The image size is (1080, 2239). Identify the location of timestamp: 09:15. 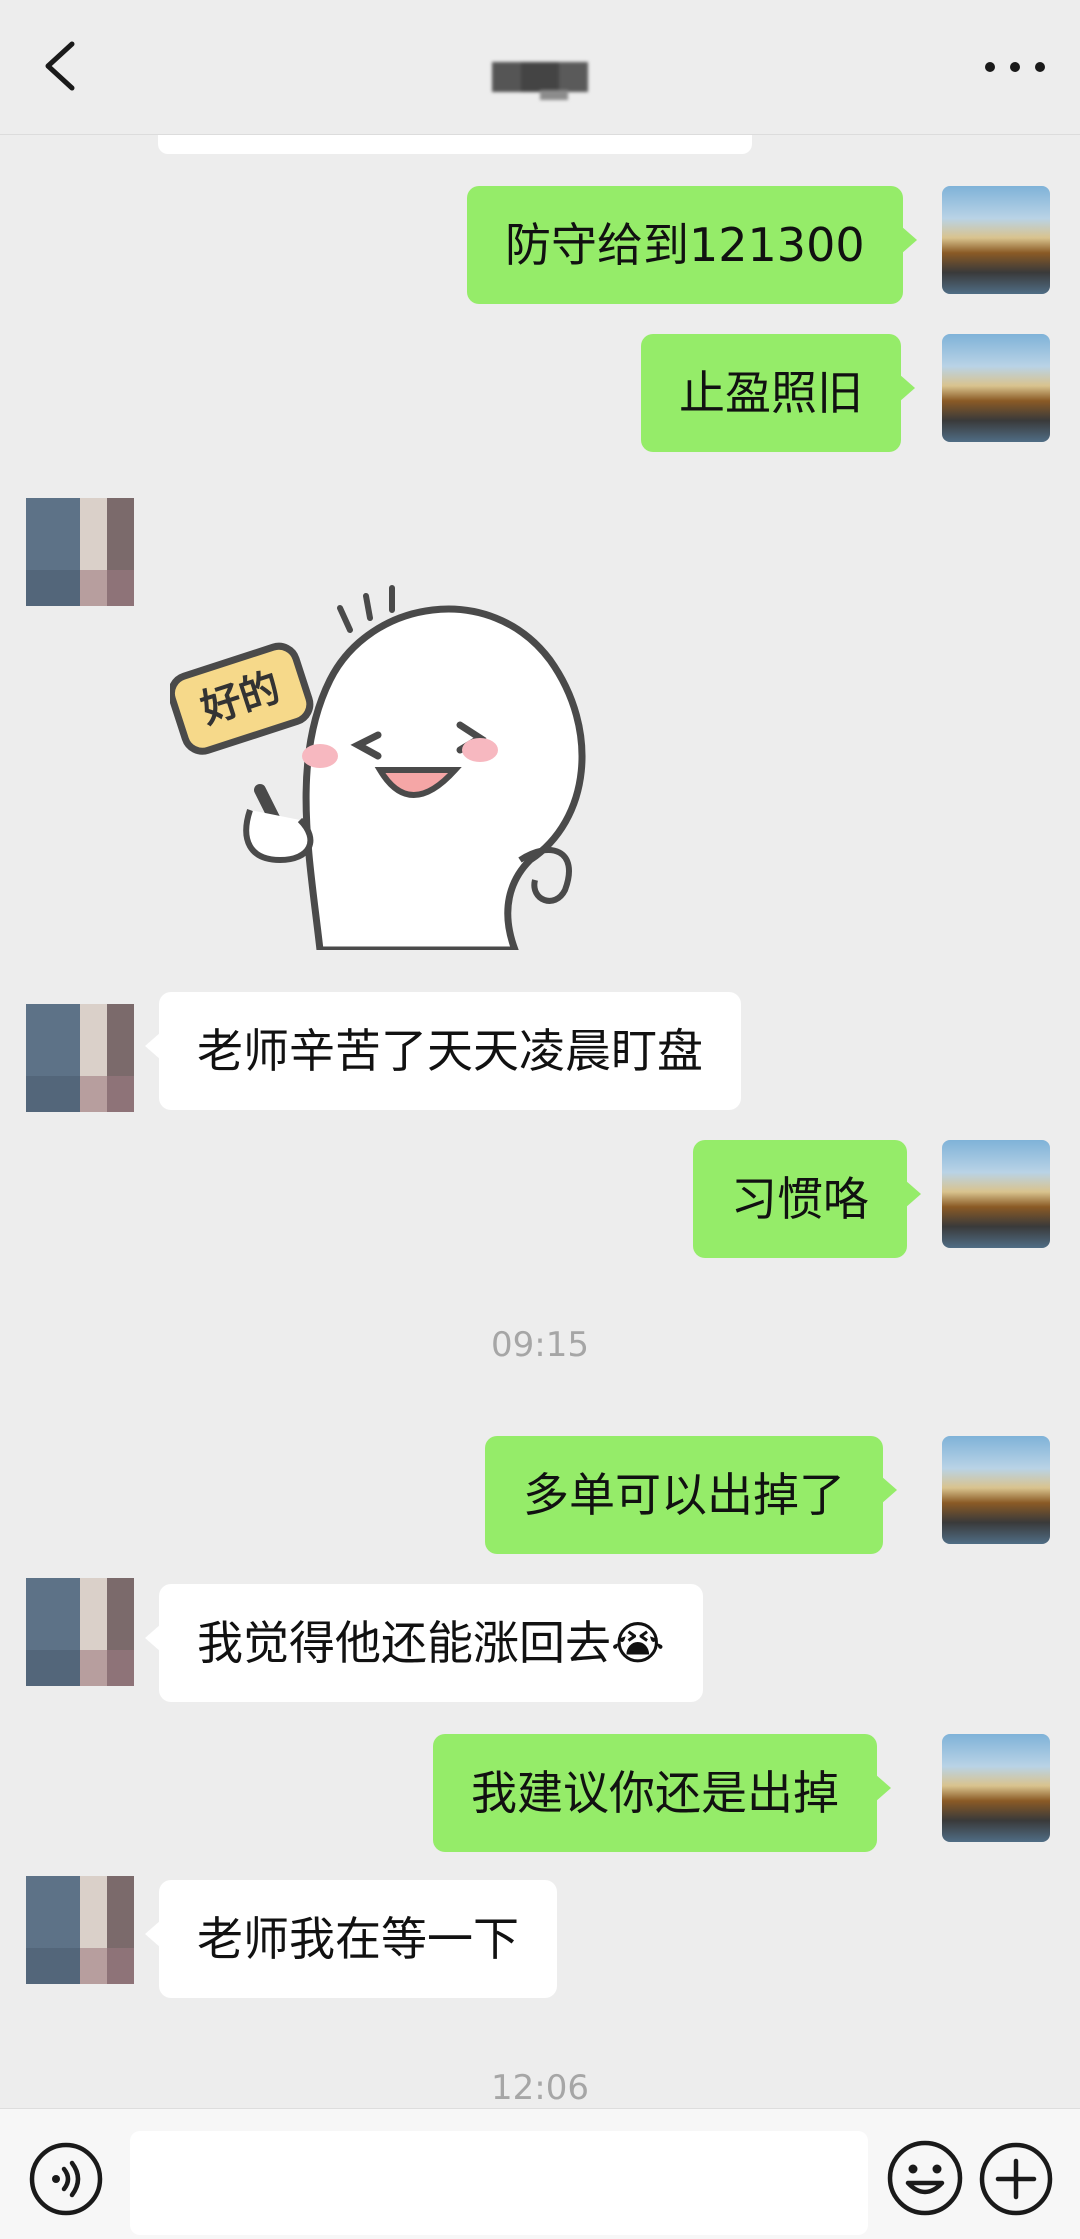
(540, 1345).